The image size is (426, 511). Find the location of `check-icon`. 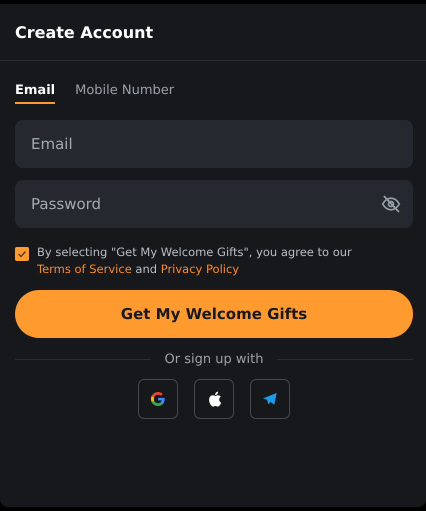

check-icon is located at coordinates (22, 254).